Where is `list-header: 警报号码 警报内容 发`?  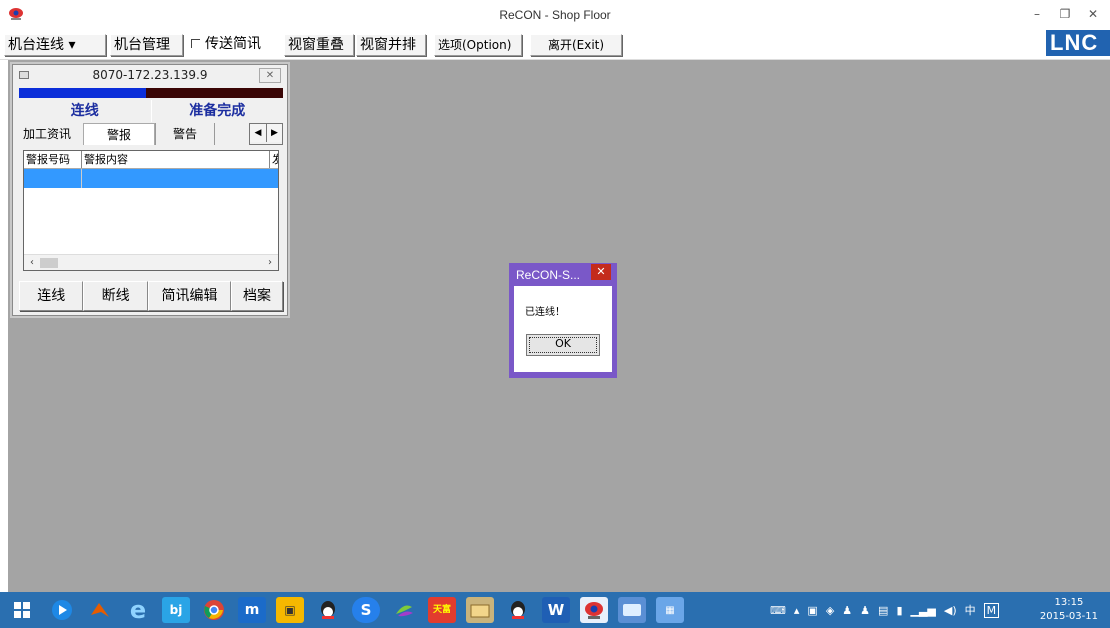 list-header: 警报号码 警报内容 发 is located at coordinates (151, 160).